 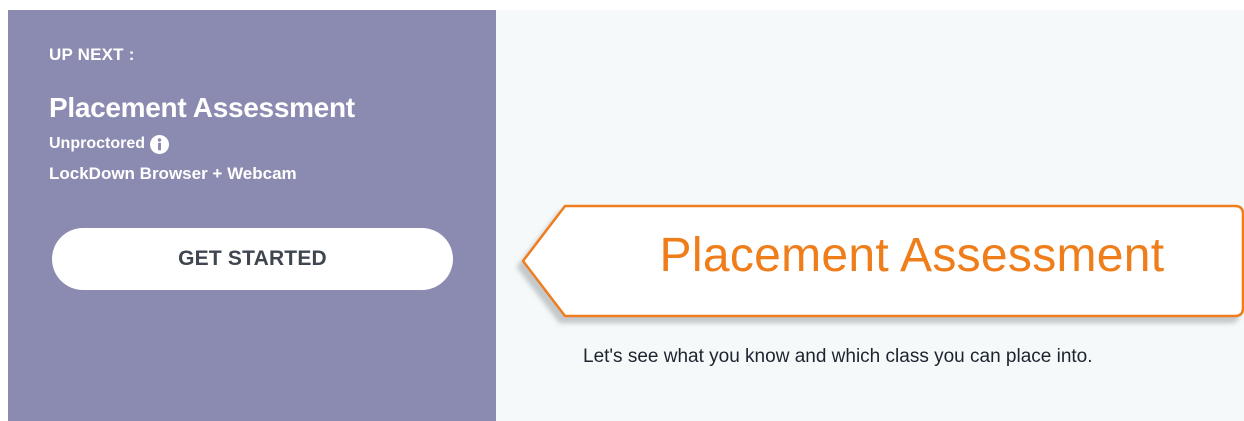 I want to click on proctoring-status: Unproctored, so click(x=97, y=143).